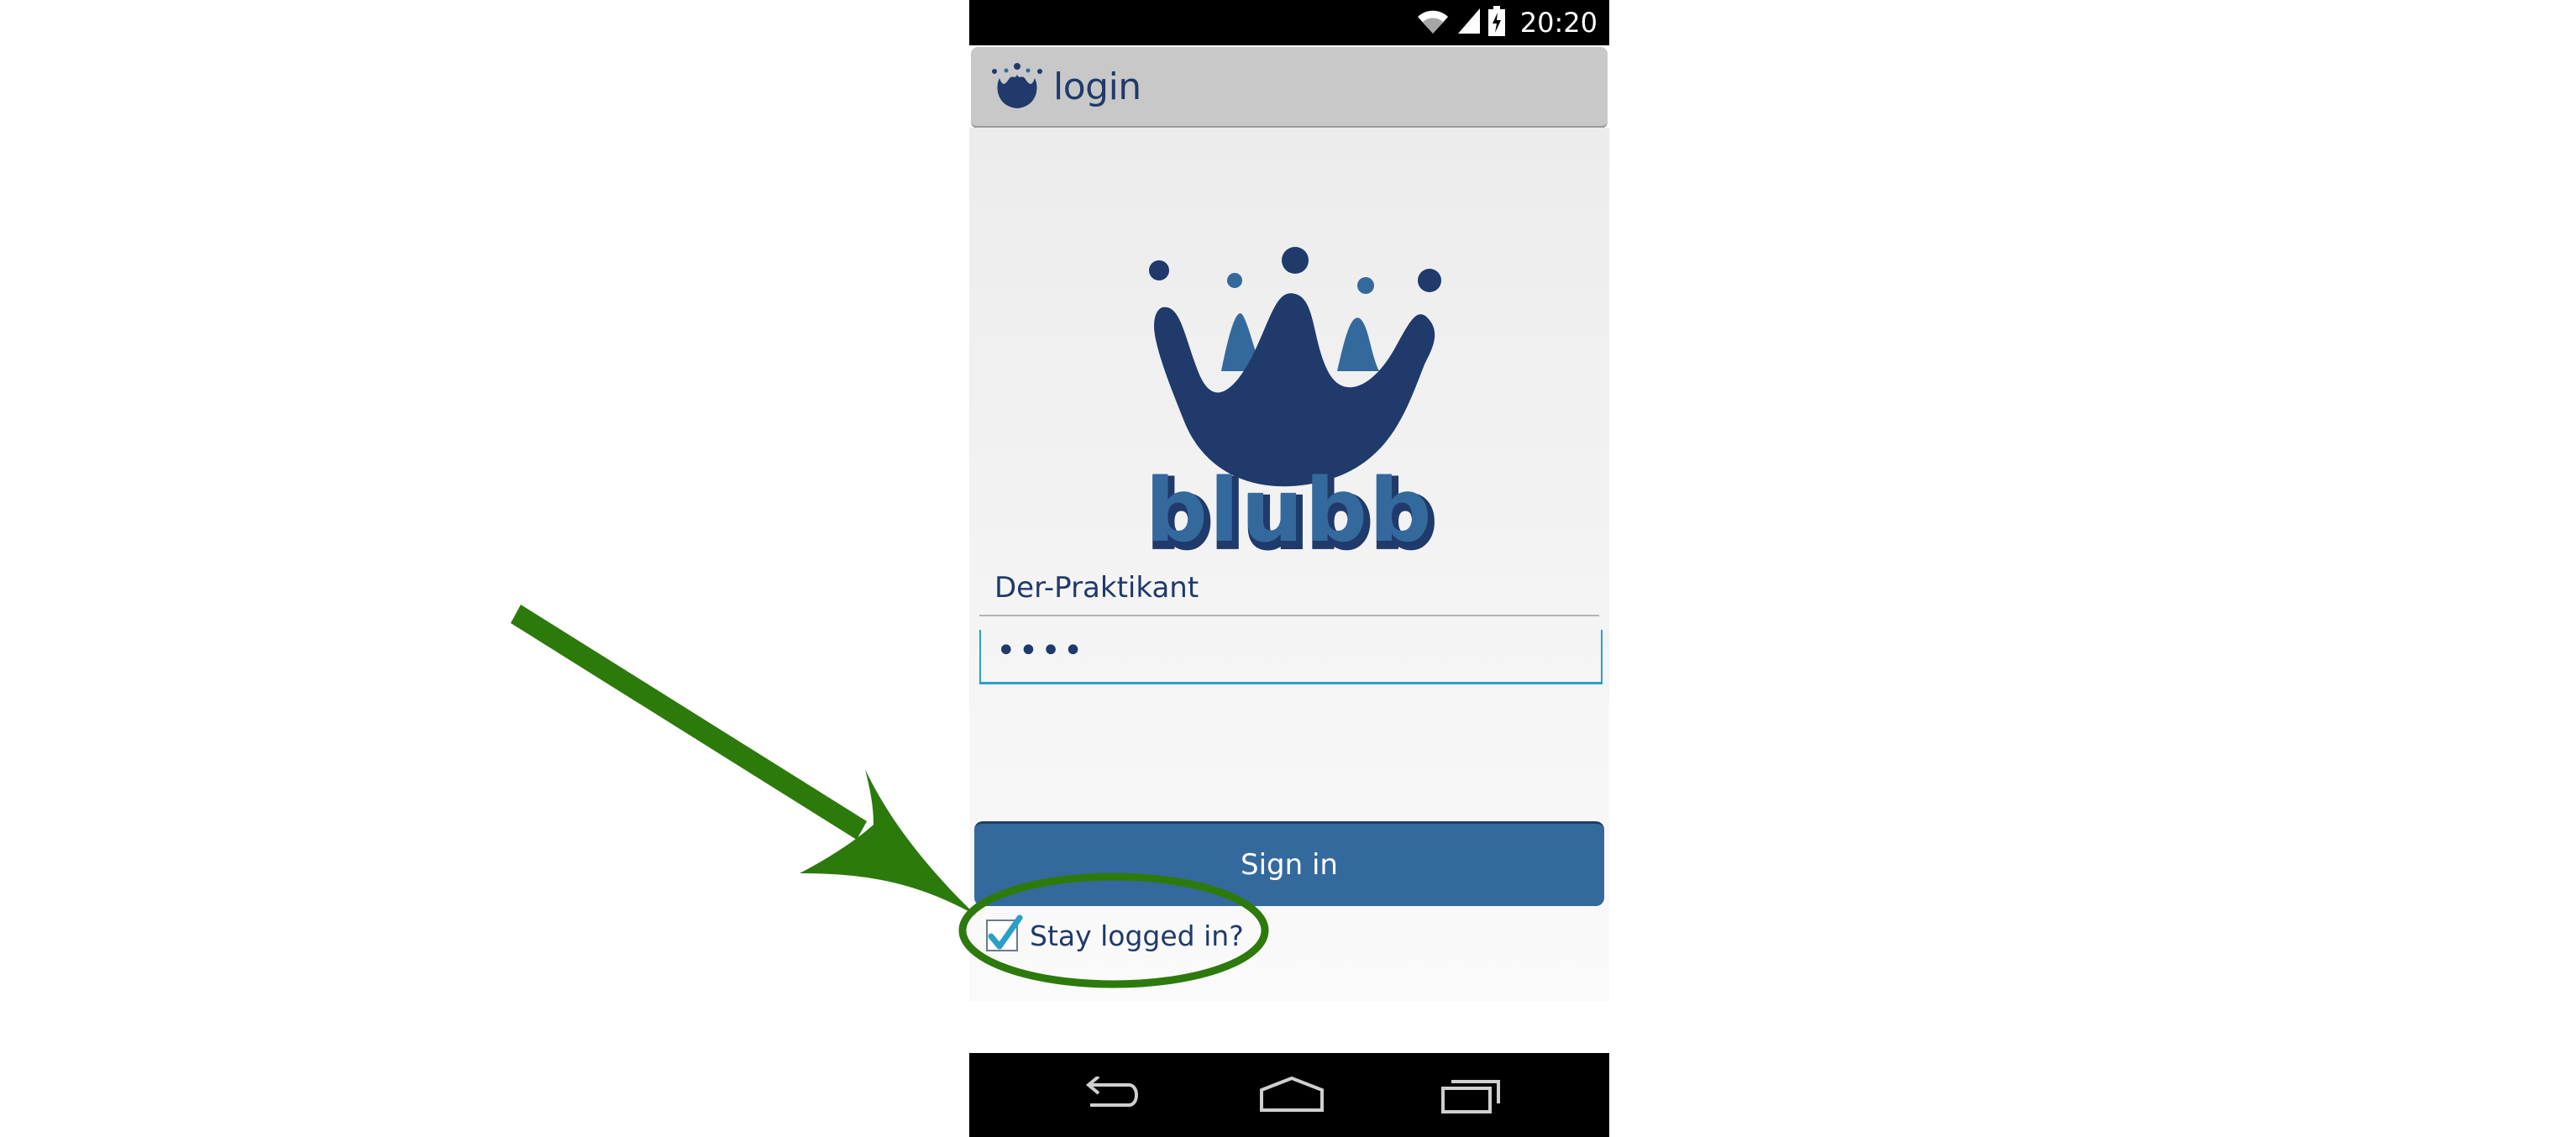 This screenshot has height=1137, width=2576. I want to click on logo-wordmark: blubb, so click(1289, 507).